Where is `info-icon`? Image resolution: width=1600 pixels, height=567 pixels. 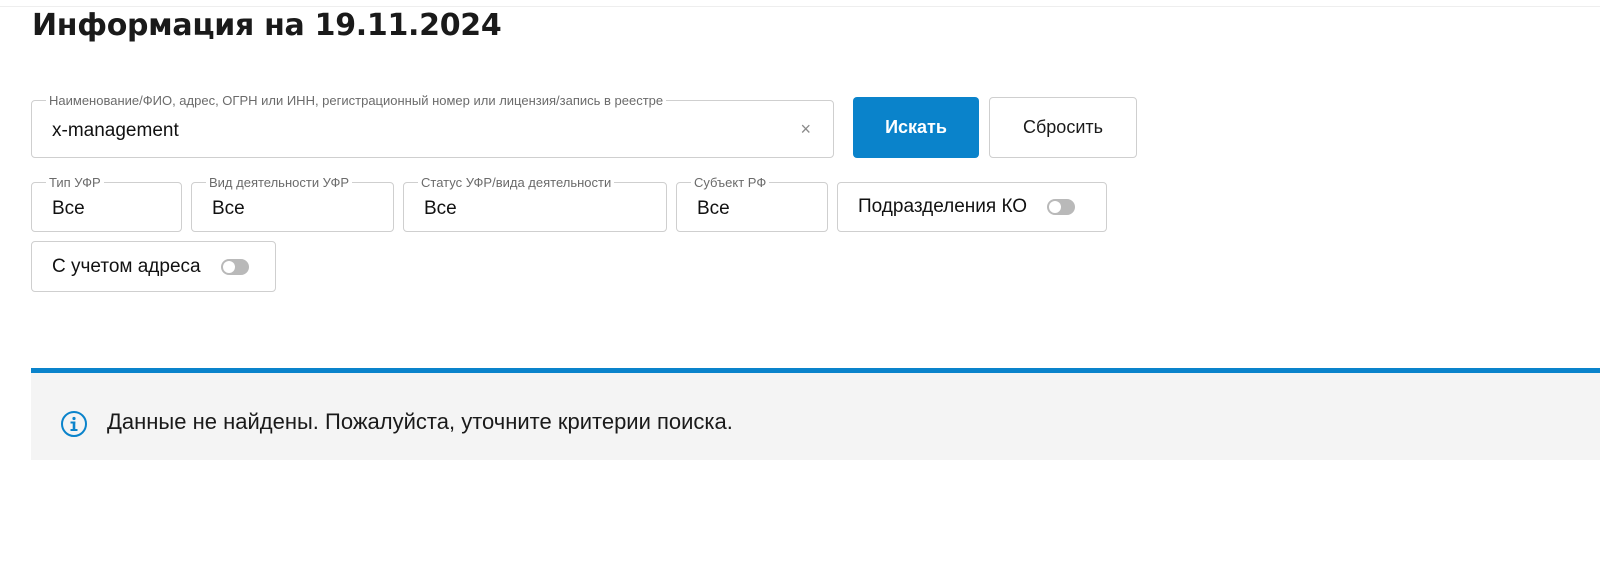
info-icon is located at coordinates (74, 424).